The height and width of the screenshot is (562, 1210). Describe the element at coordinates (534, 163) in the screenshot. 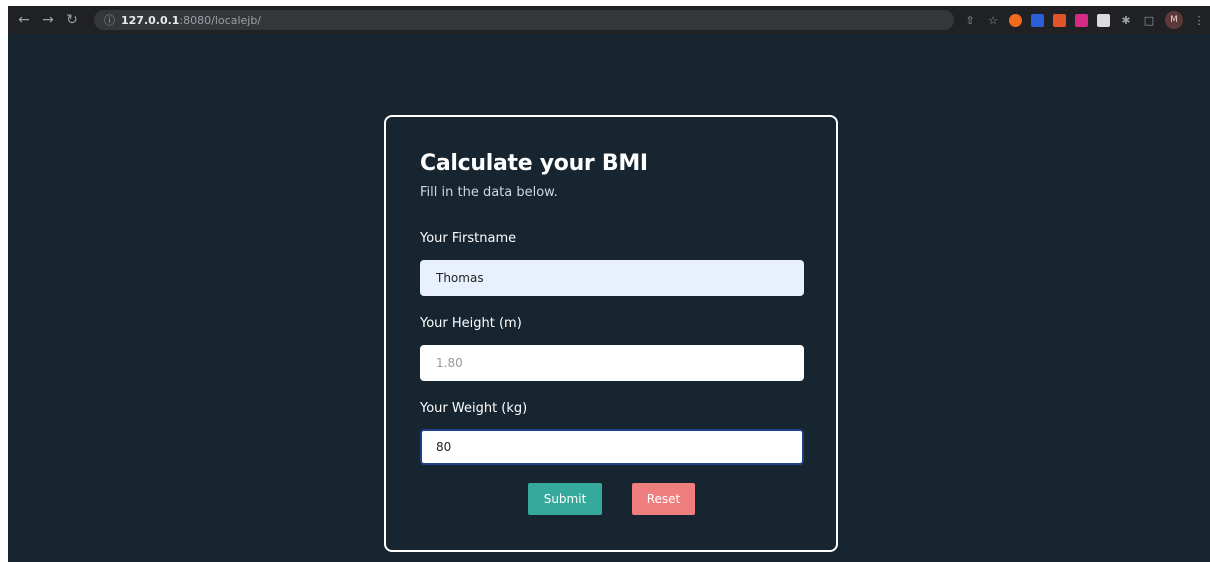

I see `form-title: Calculate your BMI` at that location.